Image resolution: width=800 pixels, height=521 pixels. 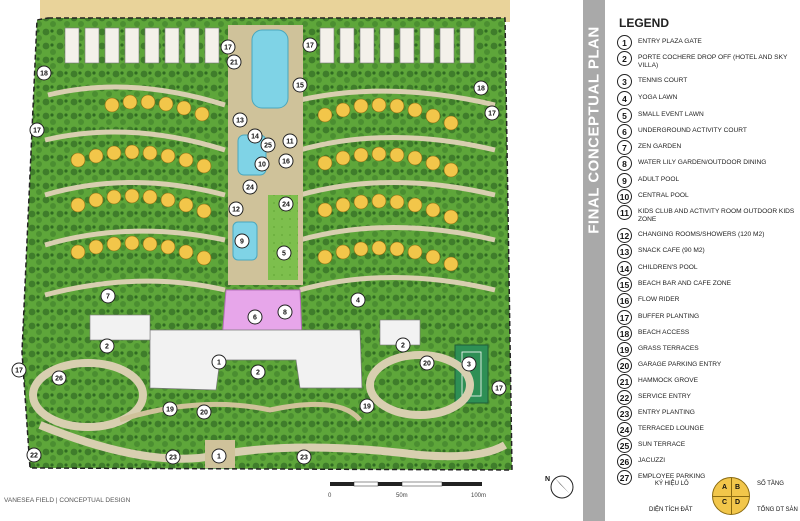 I want to click on map-number-text: 12, so click(x=236, y=210).